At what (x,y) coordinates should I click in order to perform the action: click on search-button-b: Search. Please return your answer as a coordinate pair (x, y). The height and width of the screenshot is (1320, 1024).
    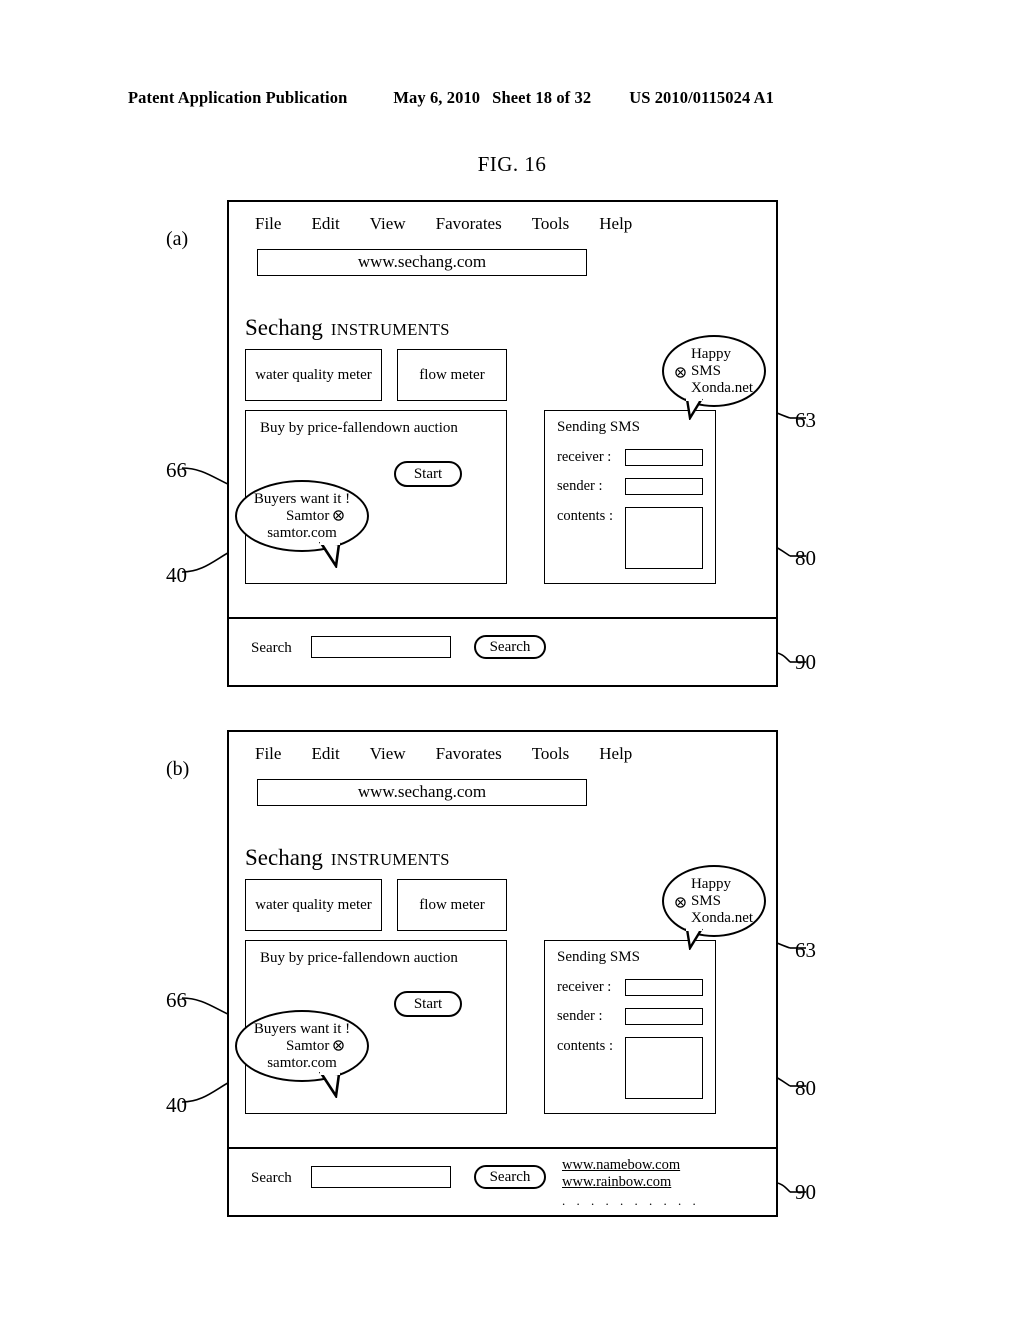
    Looking at the image, I should click on (510, 1177).